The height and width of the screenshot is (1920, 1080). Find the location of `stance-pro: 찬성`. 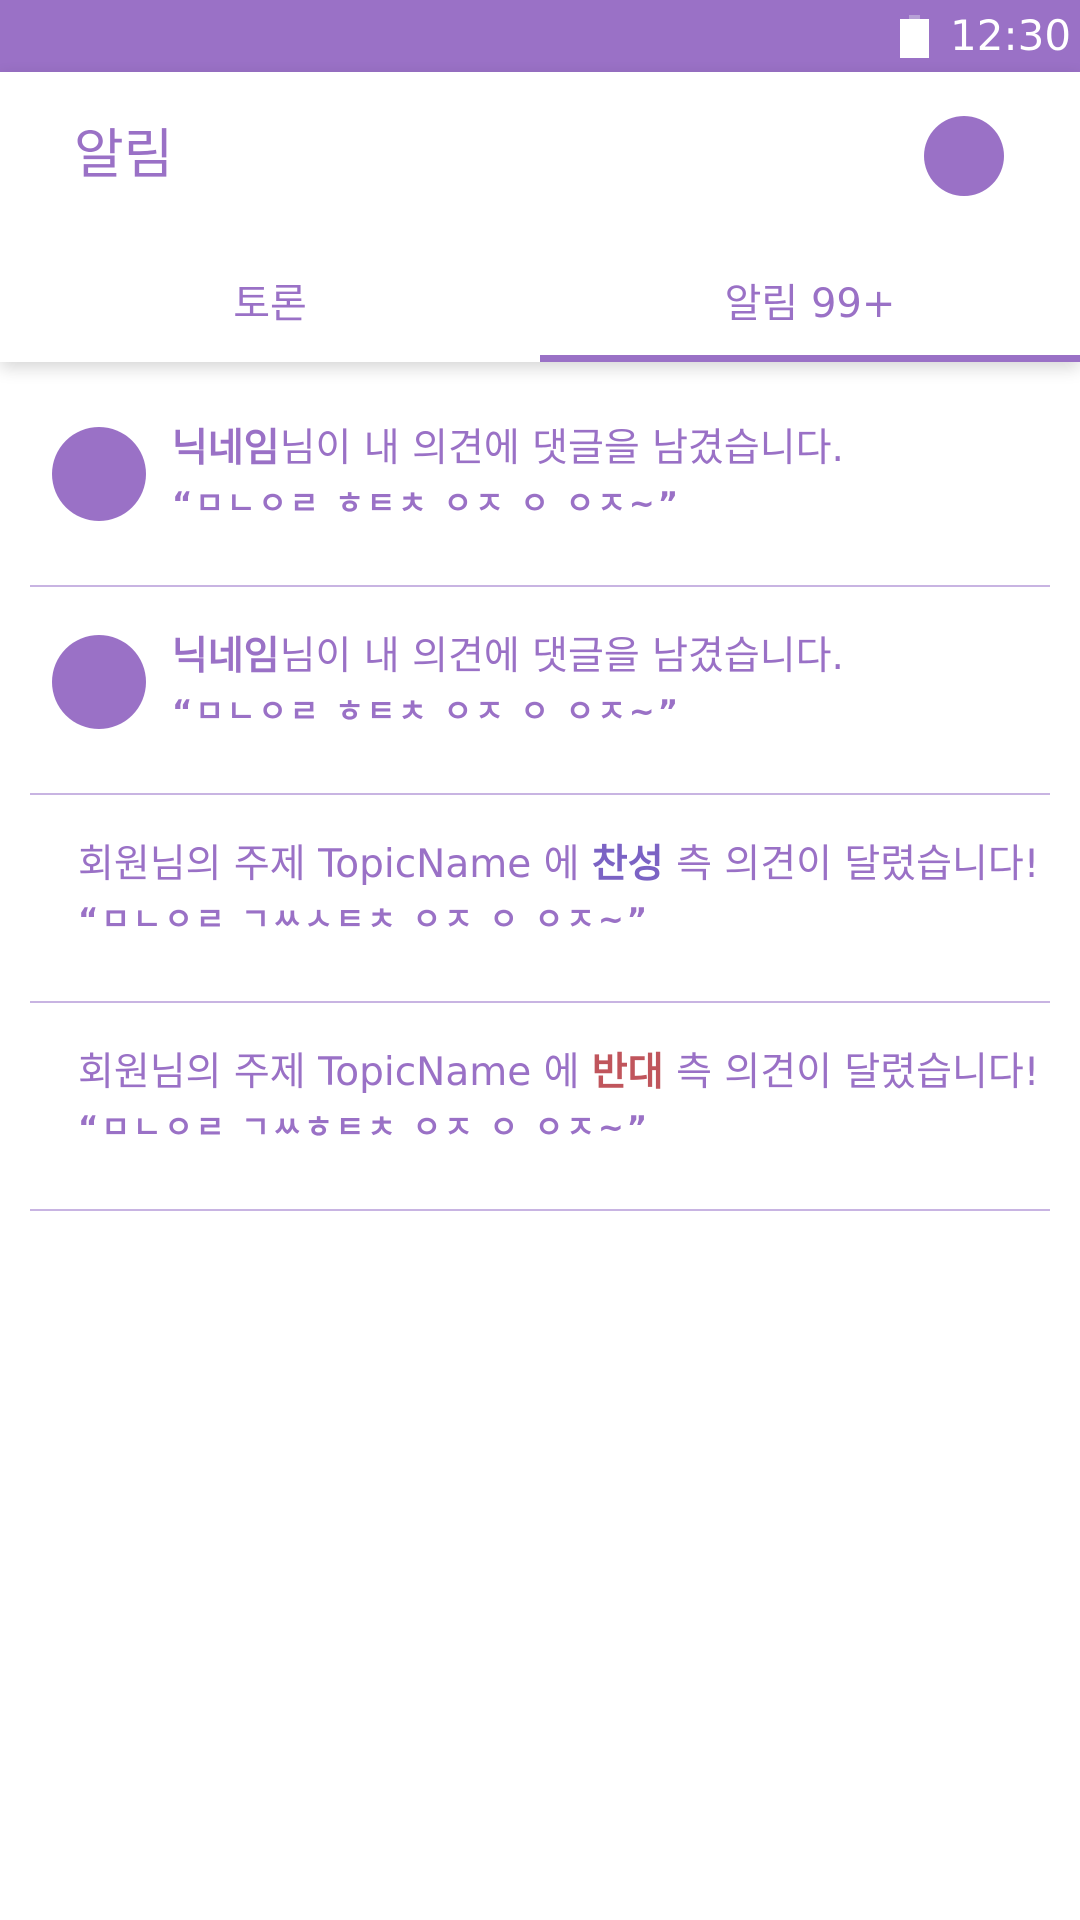

stance-pro: 찬성 is located at coordinates (627, 864).